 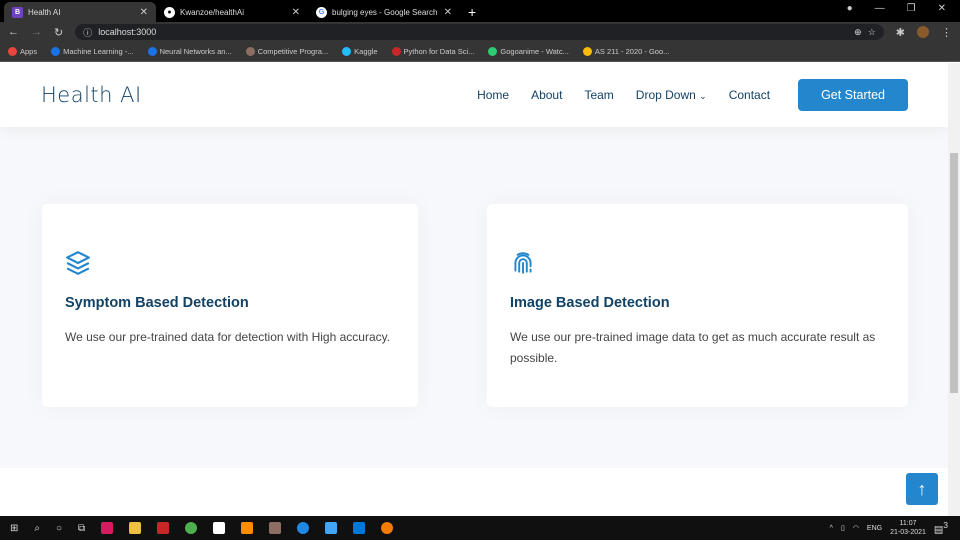 I want to click on bookmark-item: Apps, so click(x=22, y=52).